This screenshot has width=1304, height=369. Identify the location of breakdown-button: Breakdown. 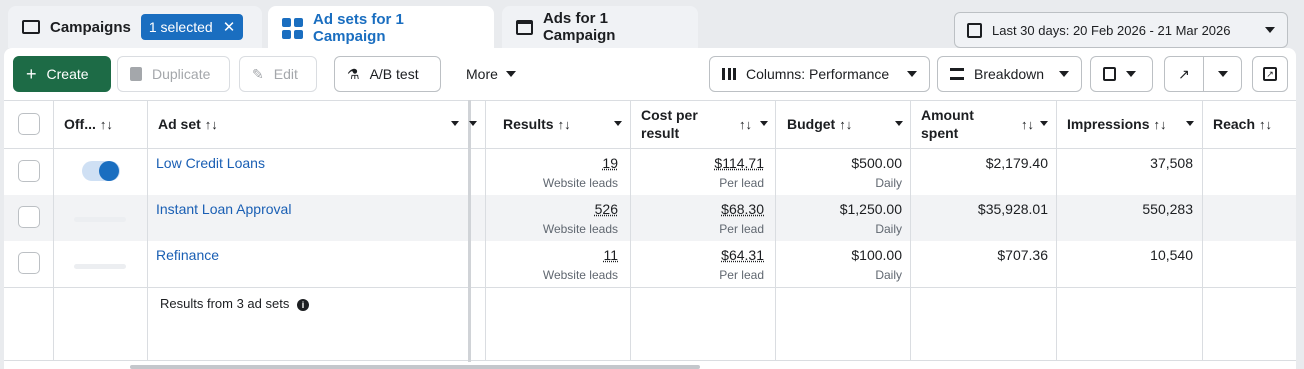
(1009, 74).